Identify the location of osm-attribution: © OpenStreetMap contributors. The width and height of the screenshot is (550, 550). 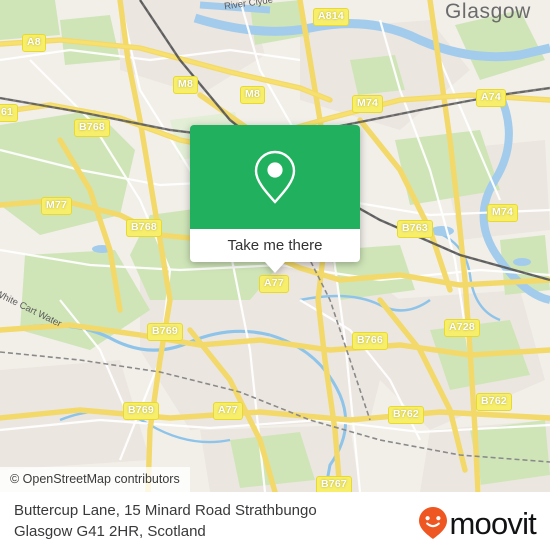
(95, 479).